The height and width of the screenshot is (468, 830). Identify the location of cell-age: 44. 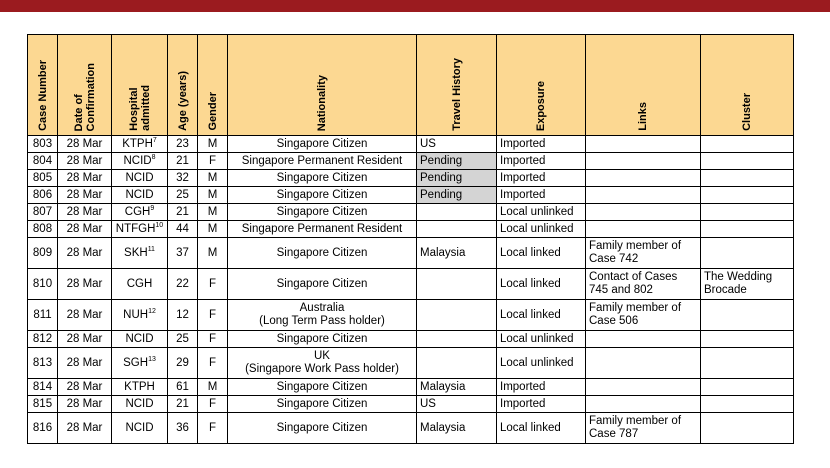
(182, 229).